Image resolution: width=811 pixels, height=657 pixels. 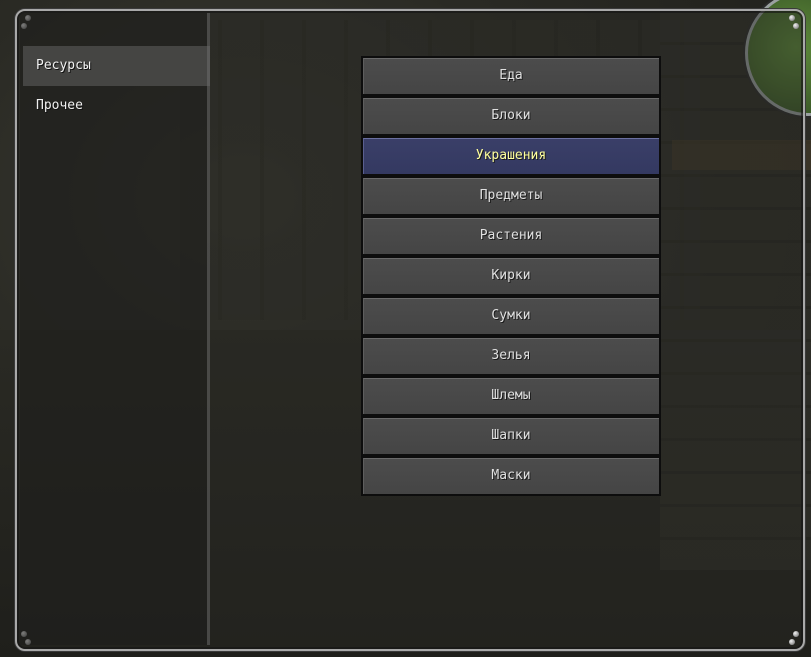 What do you see at coordinates (511, 316) in the screenshot?
I see `menu-button: Сумки` at bounding box center [511, 316].